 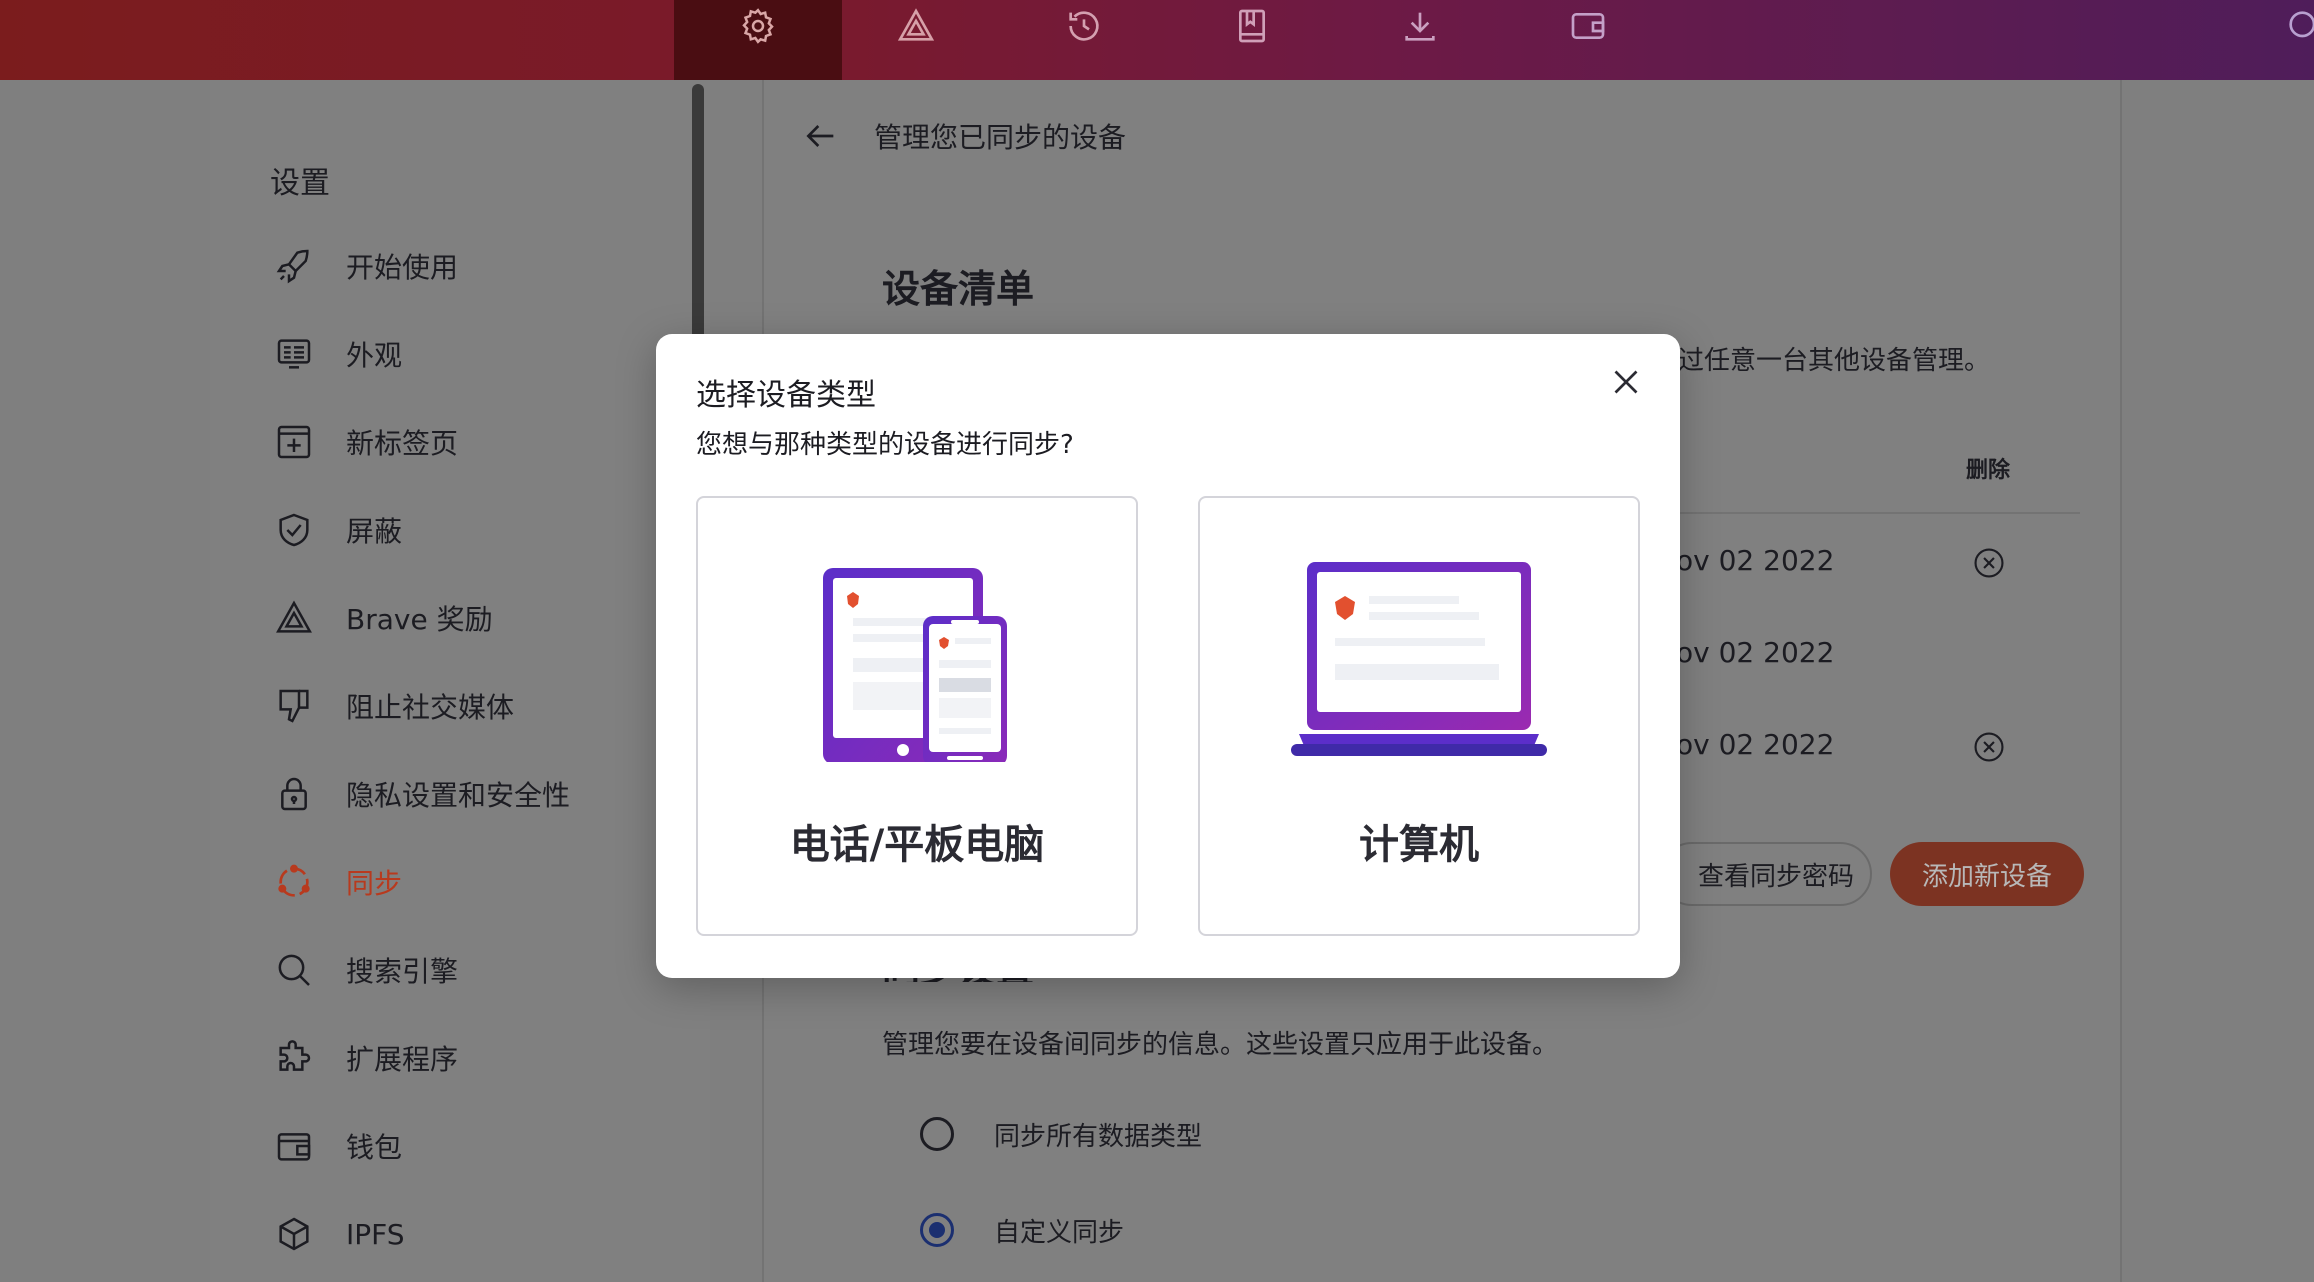 I want to click on shield-icon, so click(x=294, y=530).